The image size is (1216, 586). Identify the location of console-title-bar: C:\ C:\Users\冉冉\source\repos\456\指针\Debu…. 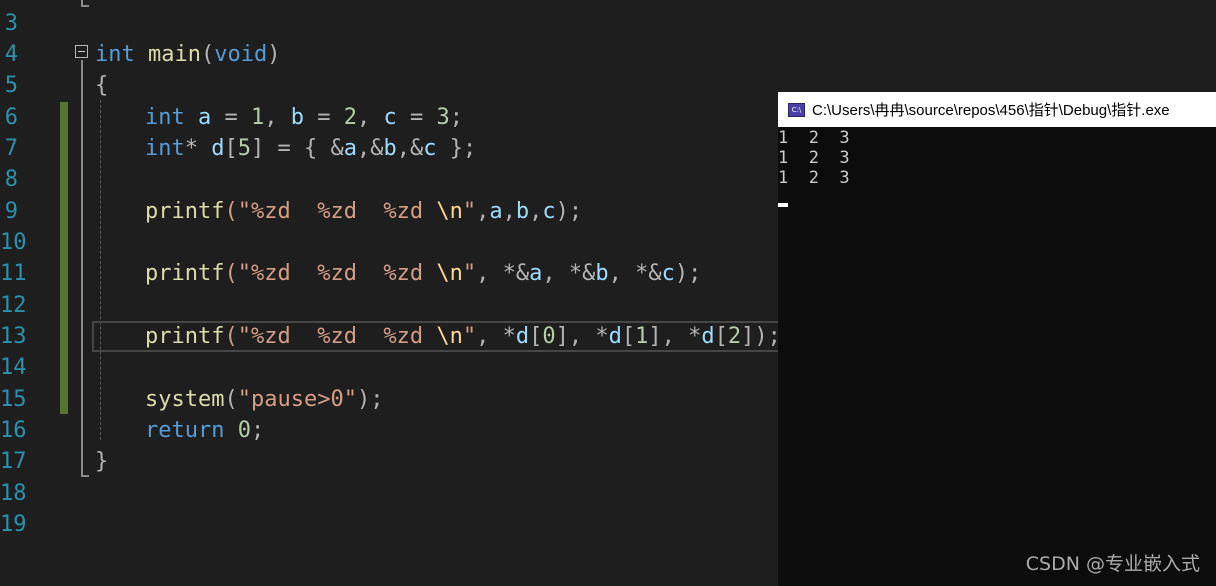
(997, 109).